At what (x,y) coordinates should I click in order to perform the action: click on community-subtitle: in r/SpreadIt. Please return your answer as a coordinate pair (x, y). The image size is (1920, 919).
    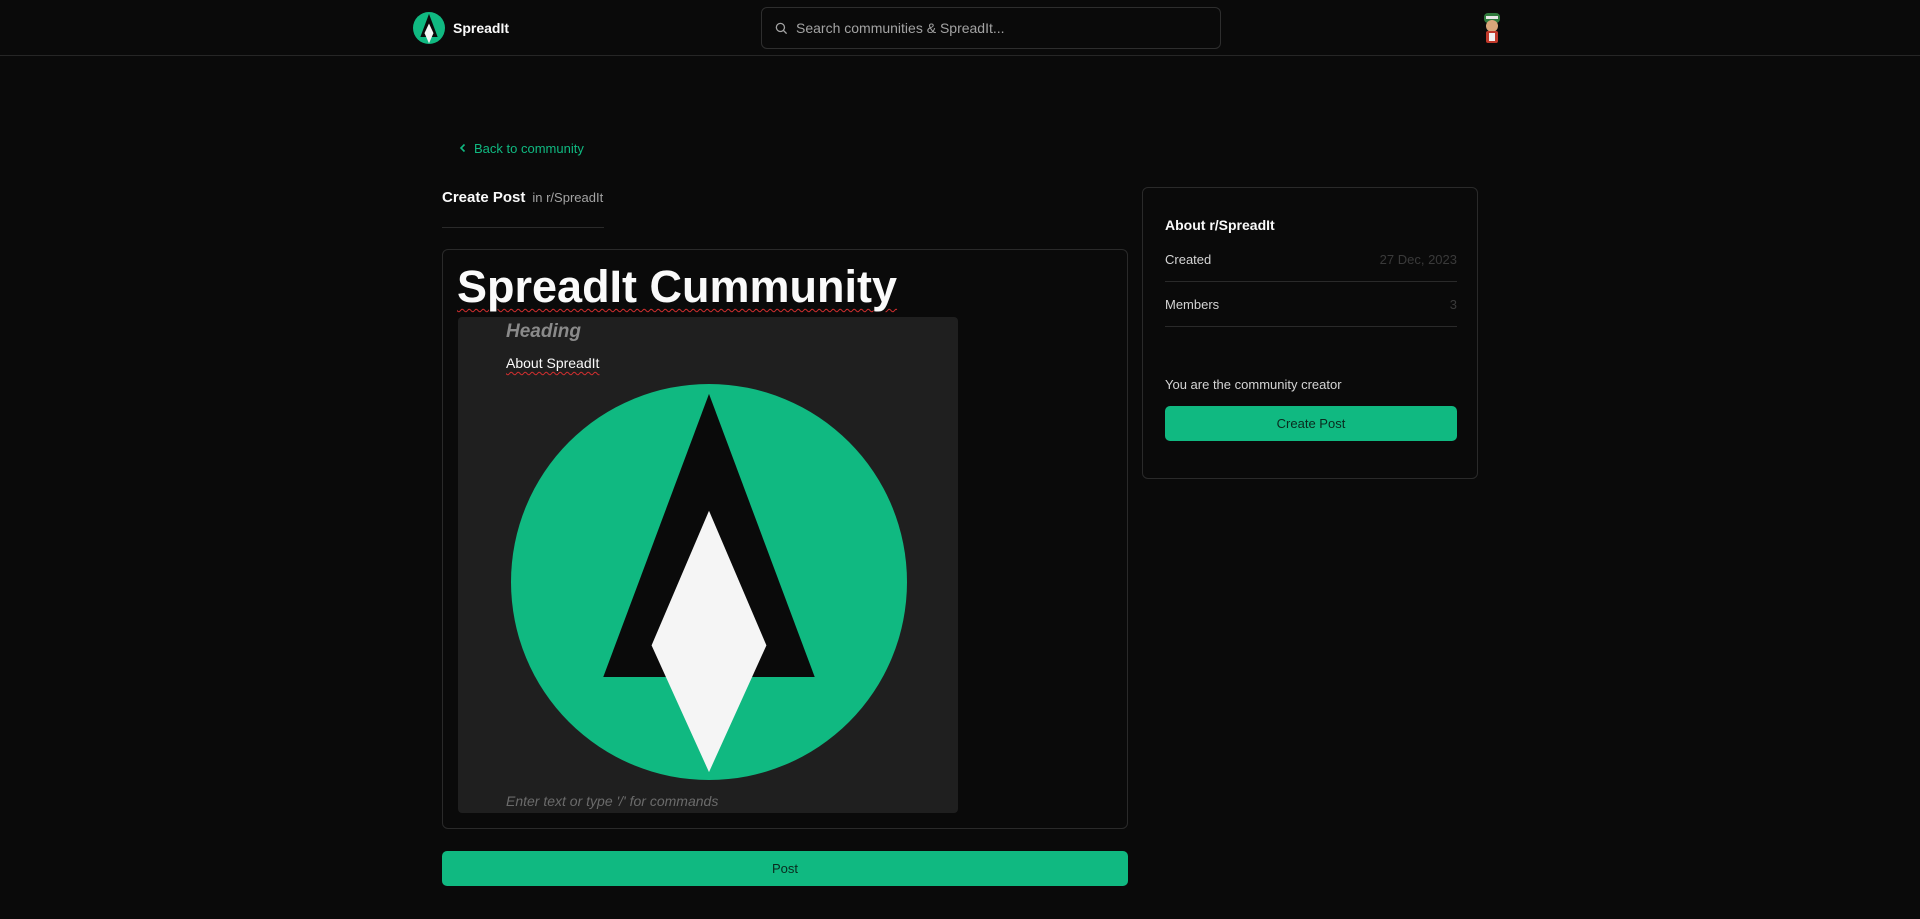
    Looking at the image, I should click on (568, 197).